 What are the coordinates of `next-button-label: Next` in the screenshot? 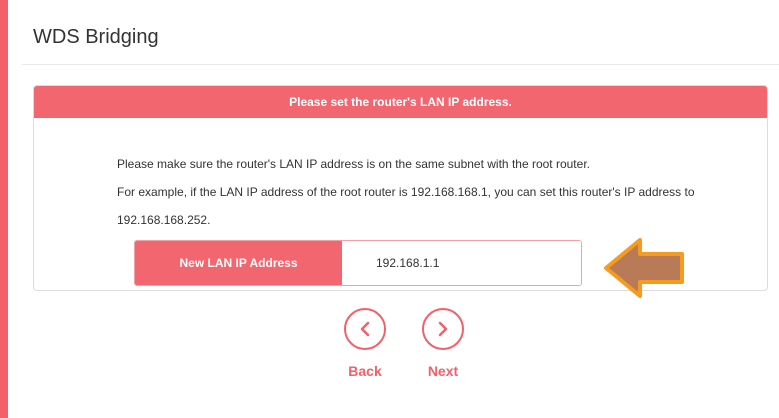 It's located at (443, 371).